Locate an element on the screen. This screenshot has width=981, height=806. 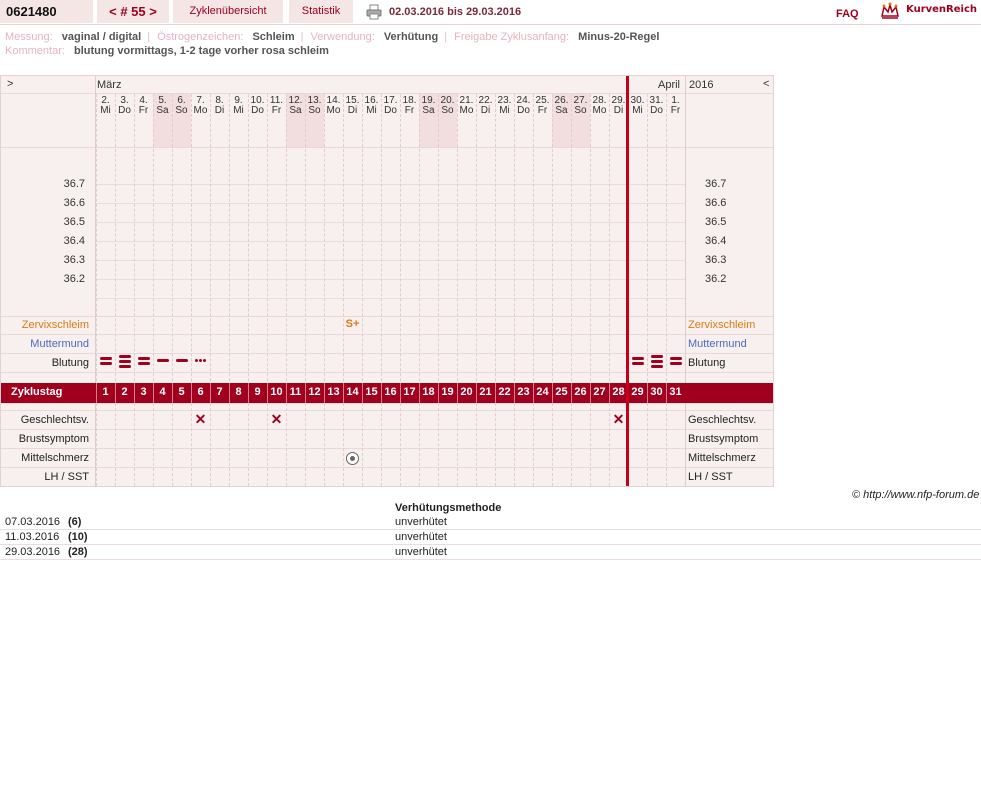
month-label-april: April is located at coordinates (669, 85).